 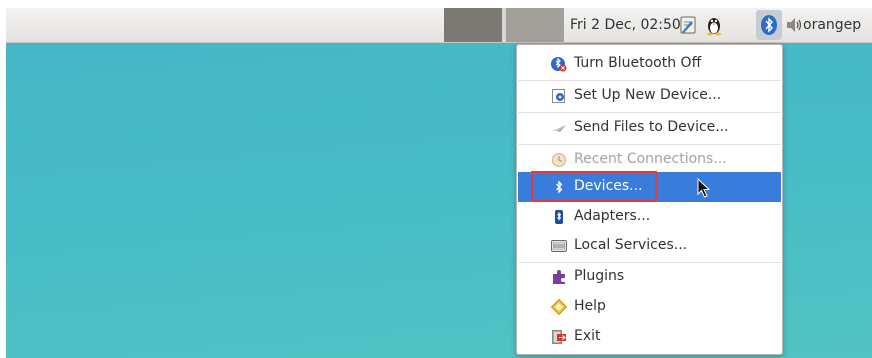 What do you see at coordinates (559, 307) in the screenshot?
I see `help-icon` at bounding box center [559, 307].